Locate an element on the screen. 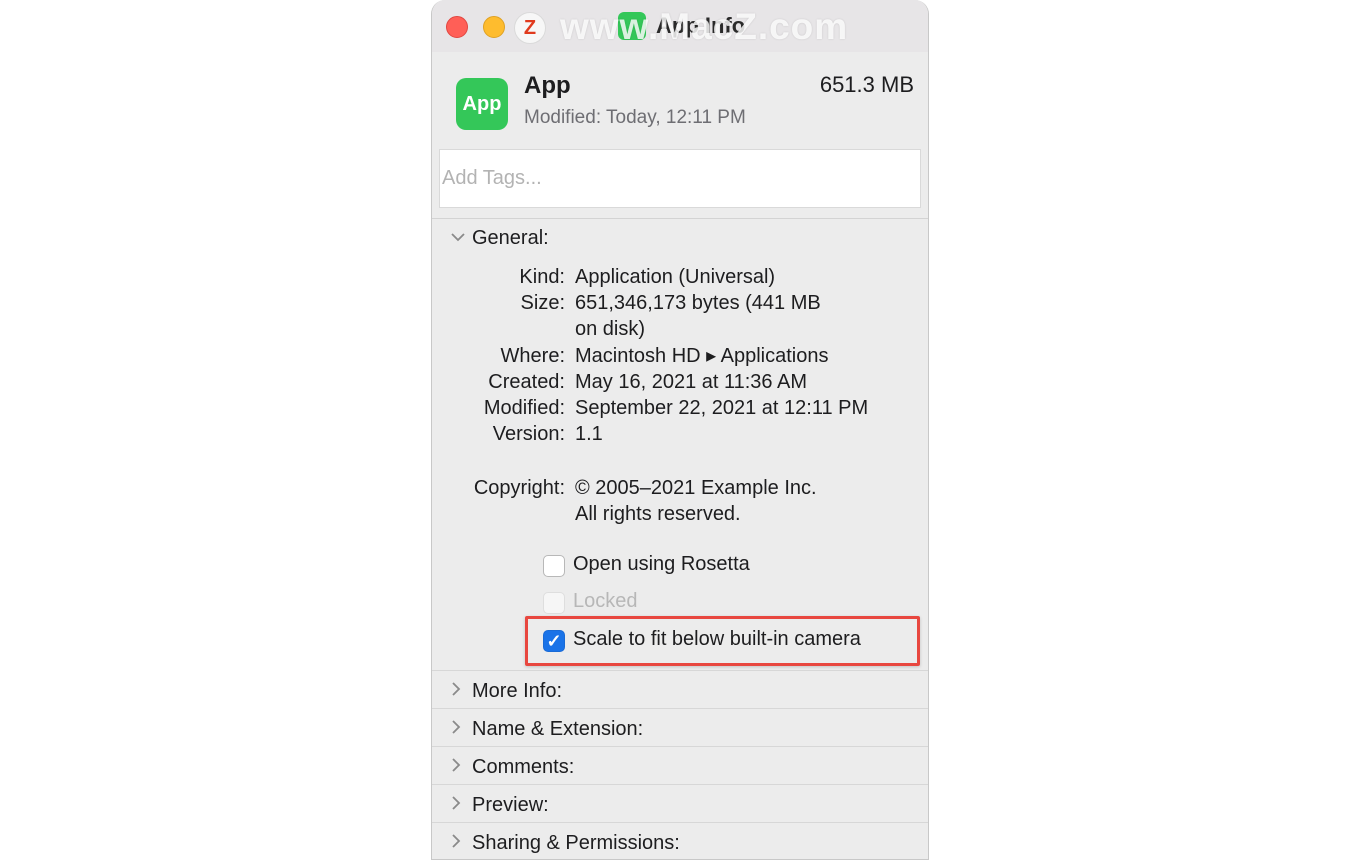  app-size: 651.3 MB is located at coordinates (866, 84).